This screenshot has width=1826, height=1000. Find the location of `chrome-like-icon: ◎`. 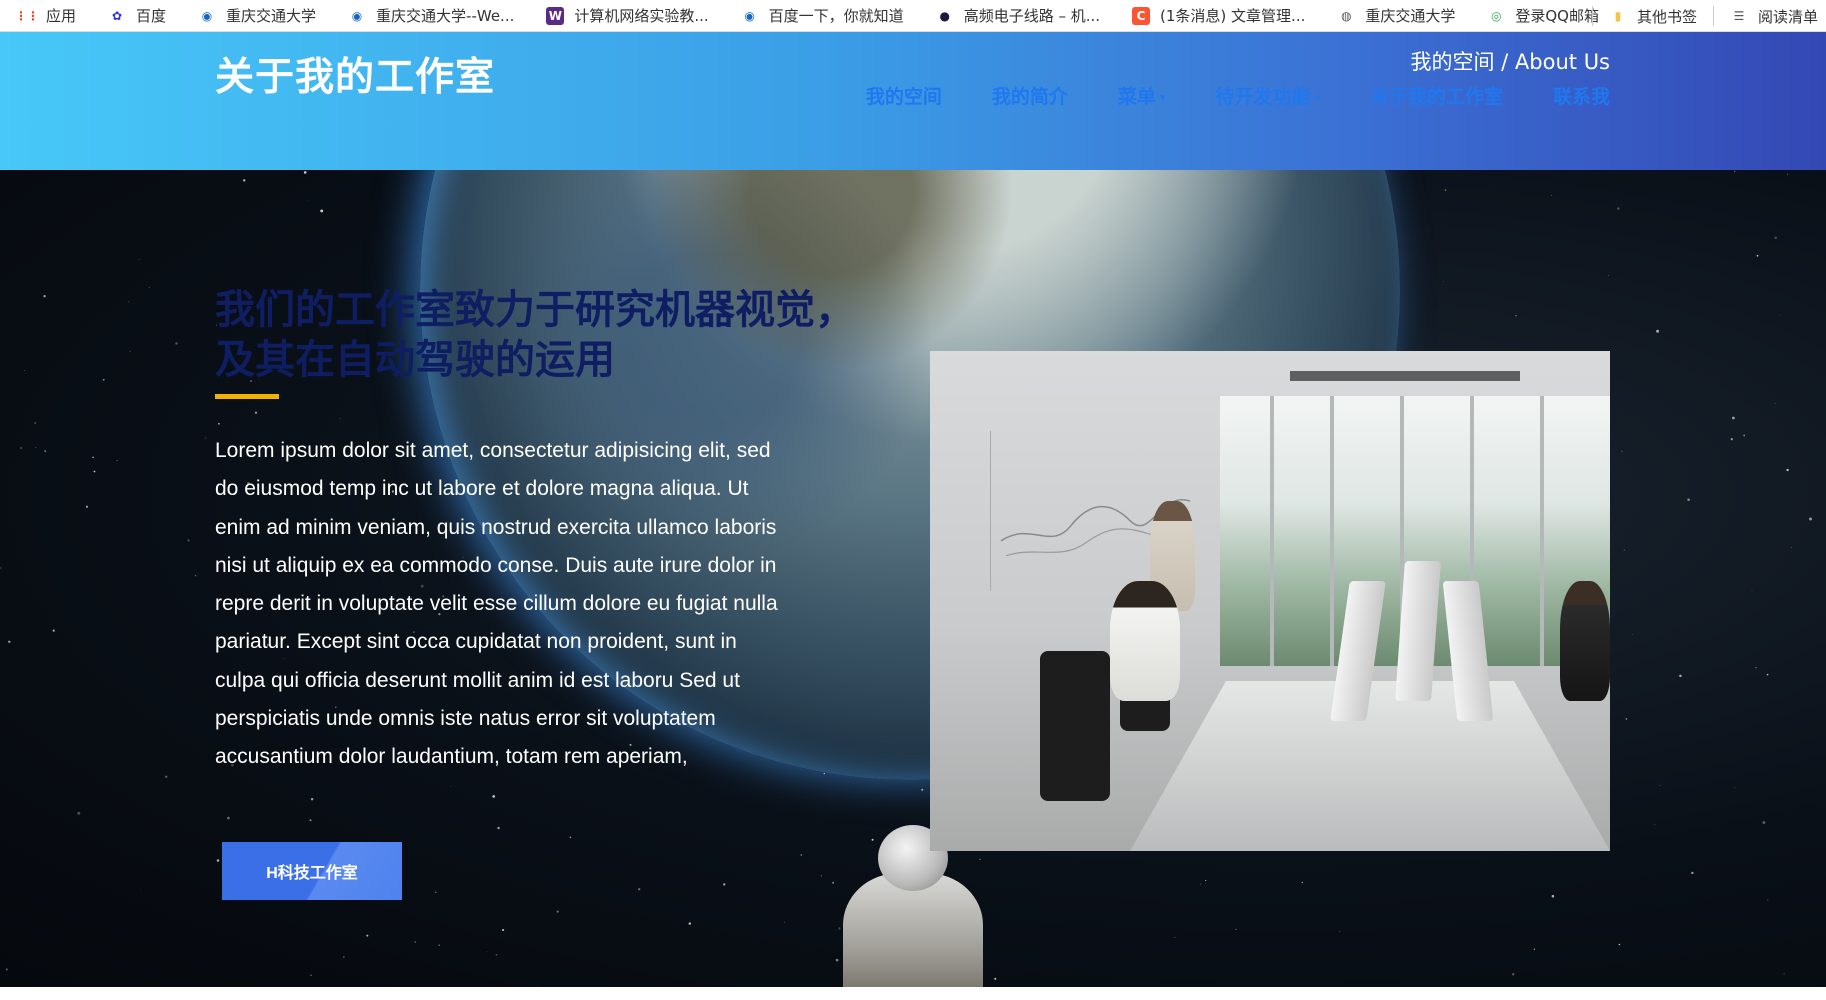

chrome-like-icon: ◎ is located at coordinates (1496, 15).